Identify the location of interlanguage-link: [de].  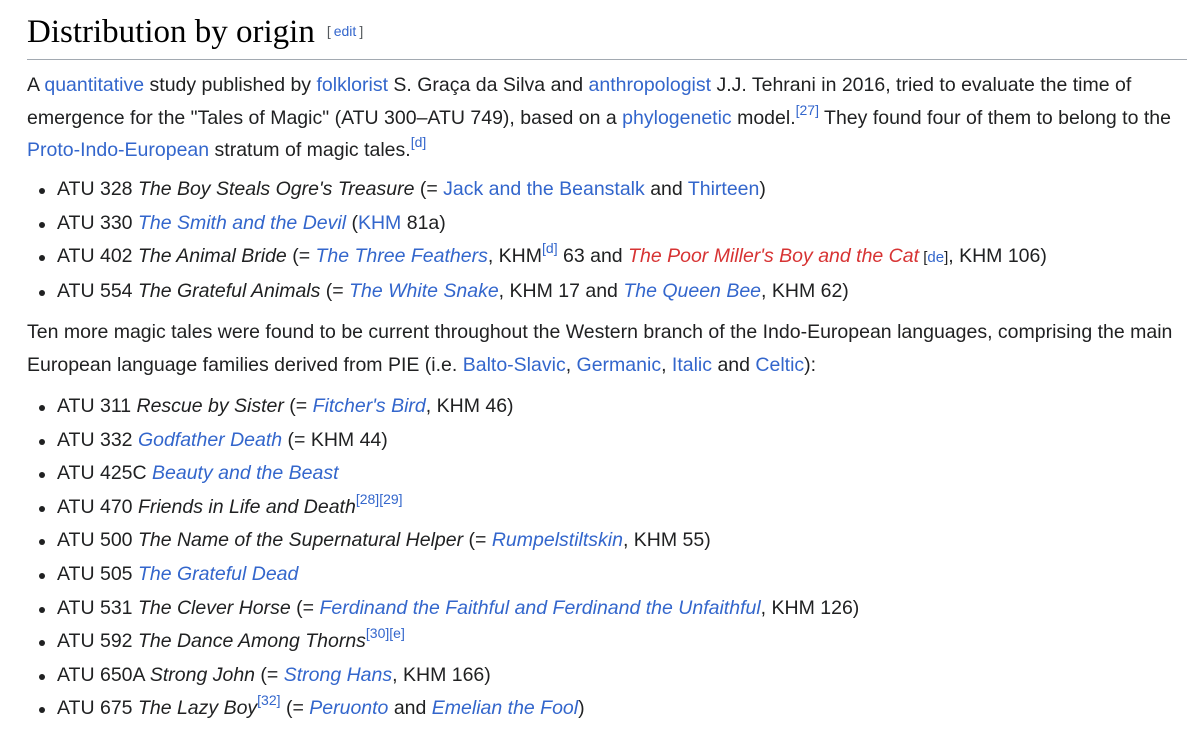
(933, 257).